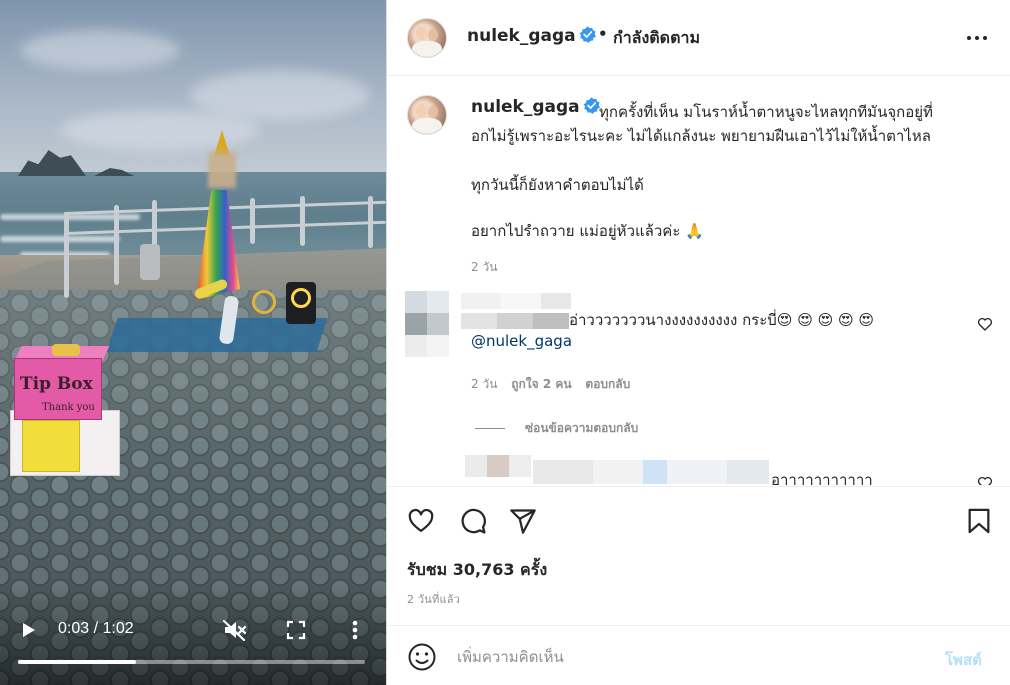 This screenshot has height=685, width=1010. What do you see at coordinates (977, 38) in the screenshot?
I see `horizontal-dots-icon` at bounding box center [977, 38].